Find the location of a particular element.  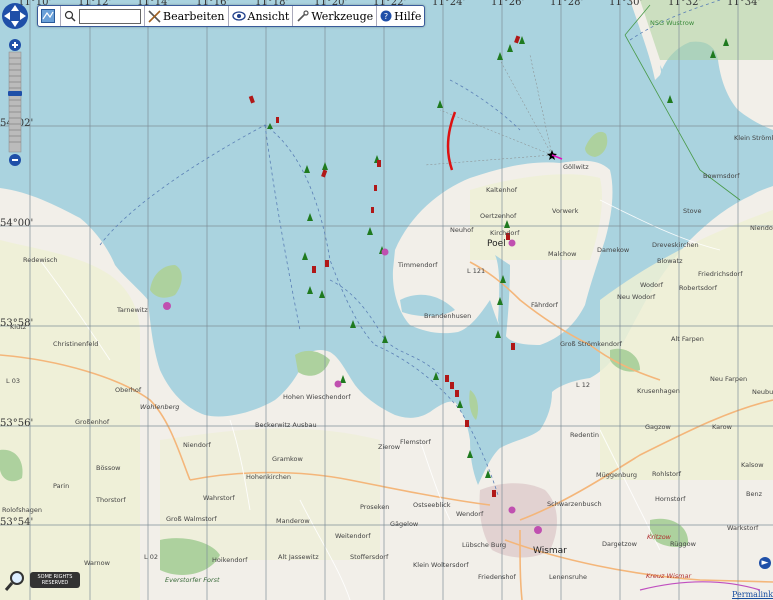

place-label: Kritzow is located at coordinates (659, 537).